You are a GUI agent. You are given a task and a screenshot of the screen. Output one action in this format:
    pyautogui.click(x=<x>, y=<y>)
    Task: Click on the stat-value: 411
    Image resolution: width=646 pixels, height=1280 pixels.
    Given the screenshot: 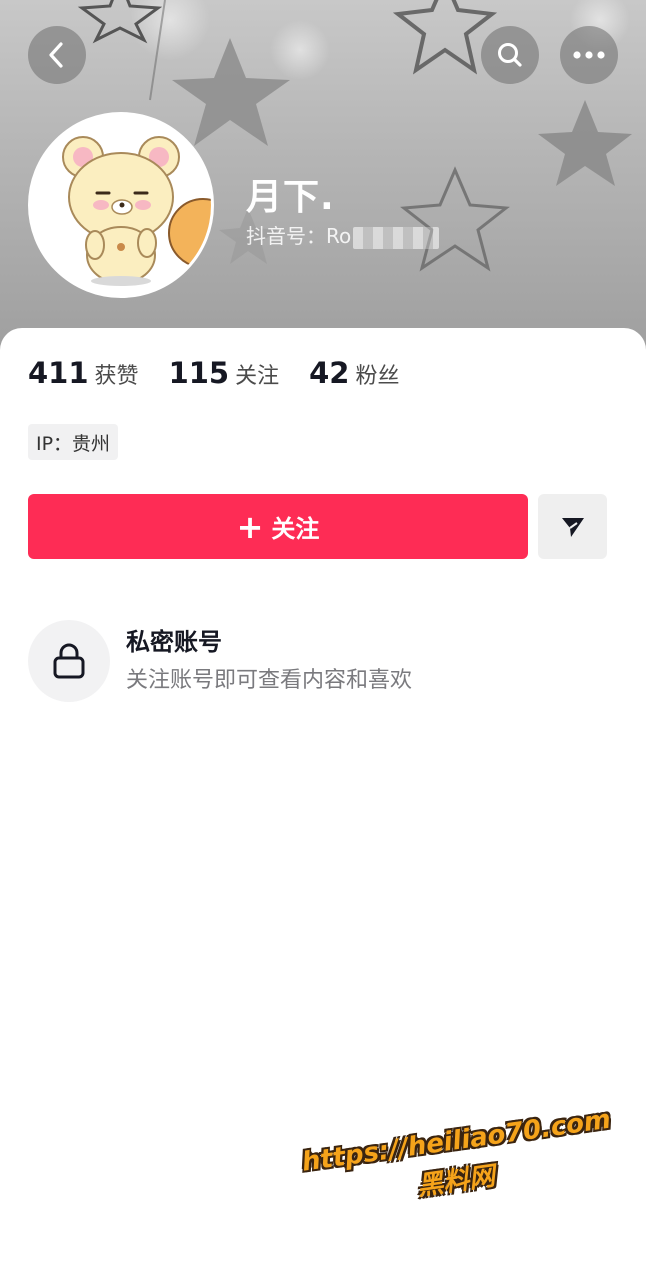 What is the action you would take?
    pyautogui.click(x=58, y=373)
    